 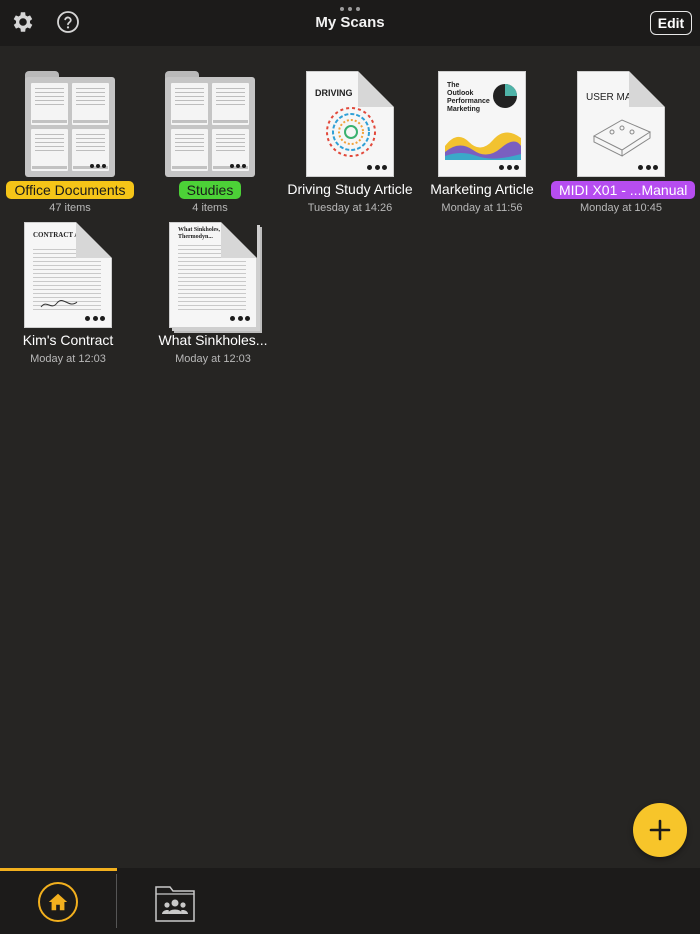 I want to click on item-subtitle: 47 items, so click(x=70, y=208).